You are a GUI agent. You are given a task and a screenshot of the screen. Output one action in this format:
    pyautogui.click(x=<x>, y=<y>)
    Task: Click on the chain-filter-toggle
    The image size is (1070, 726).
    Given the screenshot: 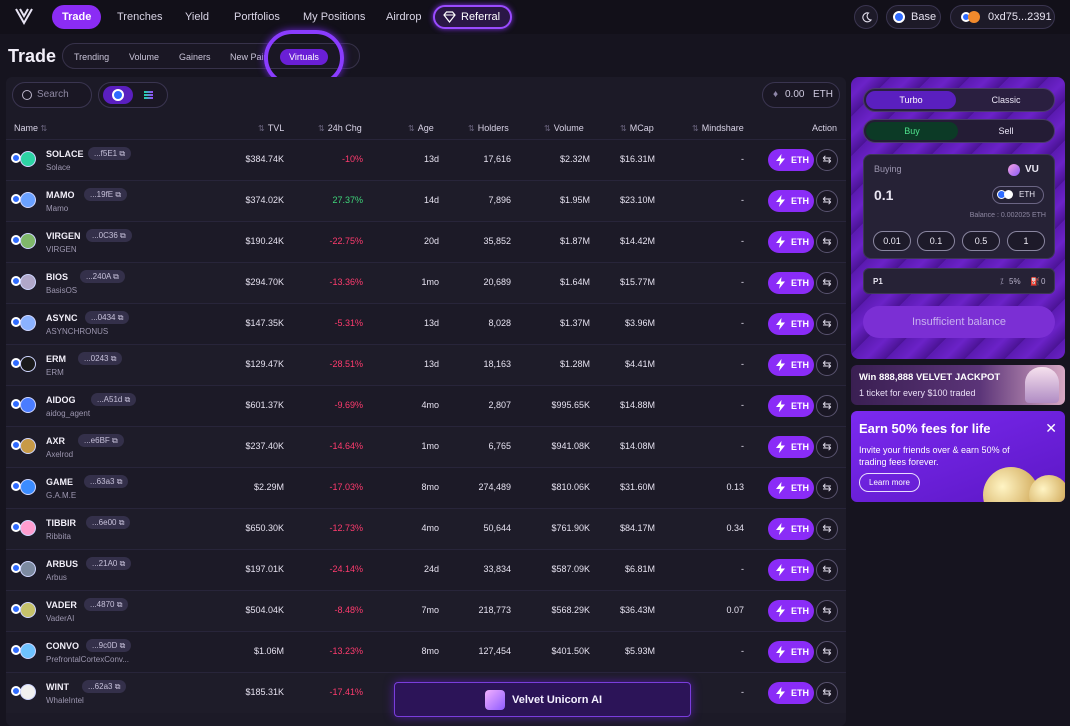 What is the action you would take?
    pyautogui.click(x=133, y=95)
    